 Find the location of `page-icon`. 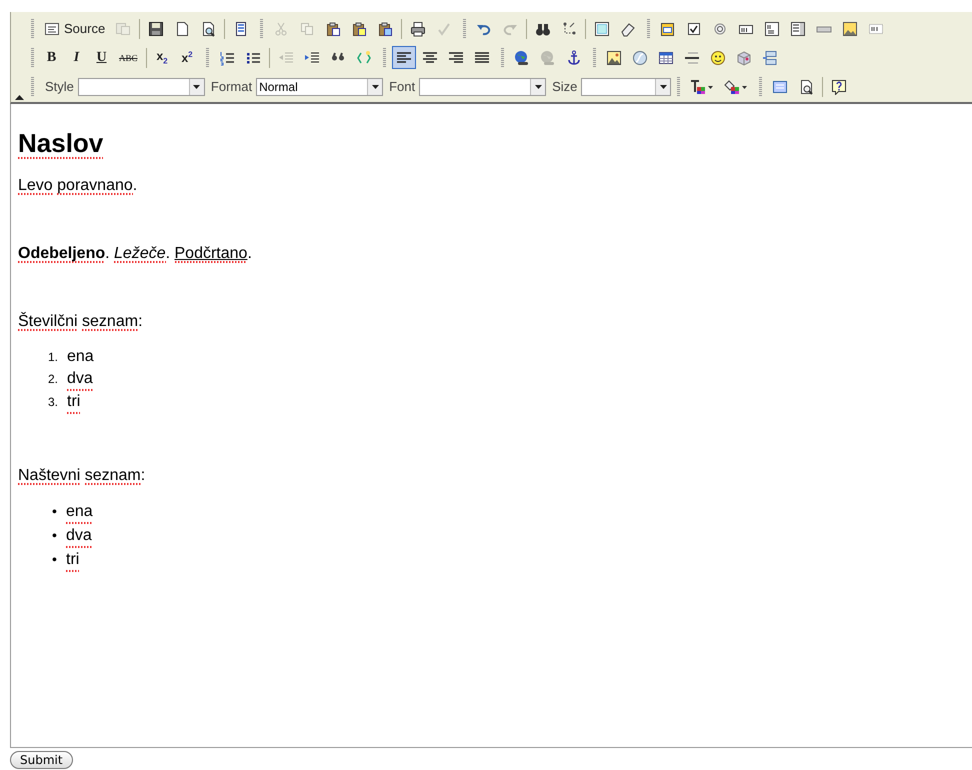

page-icon is located at coordinates (182, 28).